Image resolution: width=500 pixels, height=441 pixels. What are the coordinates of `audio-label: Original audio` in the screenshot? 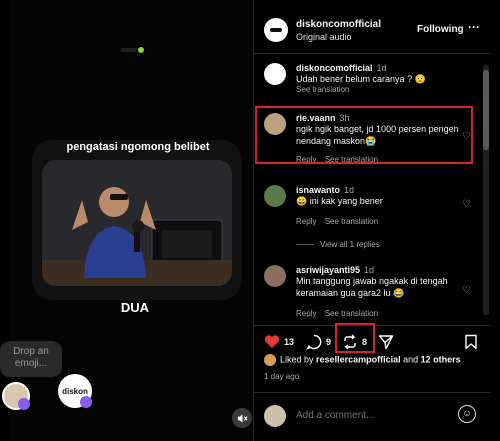 It's located at (324, 37).